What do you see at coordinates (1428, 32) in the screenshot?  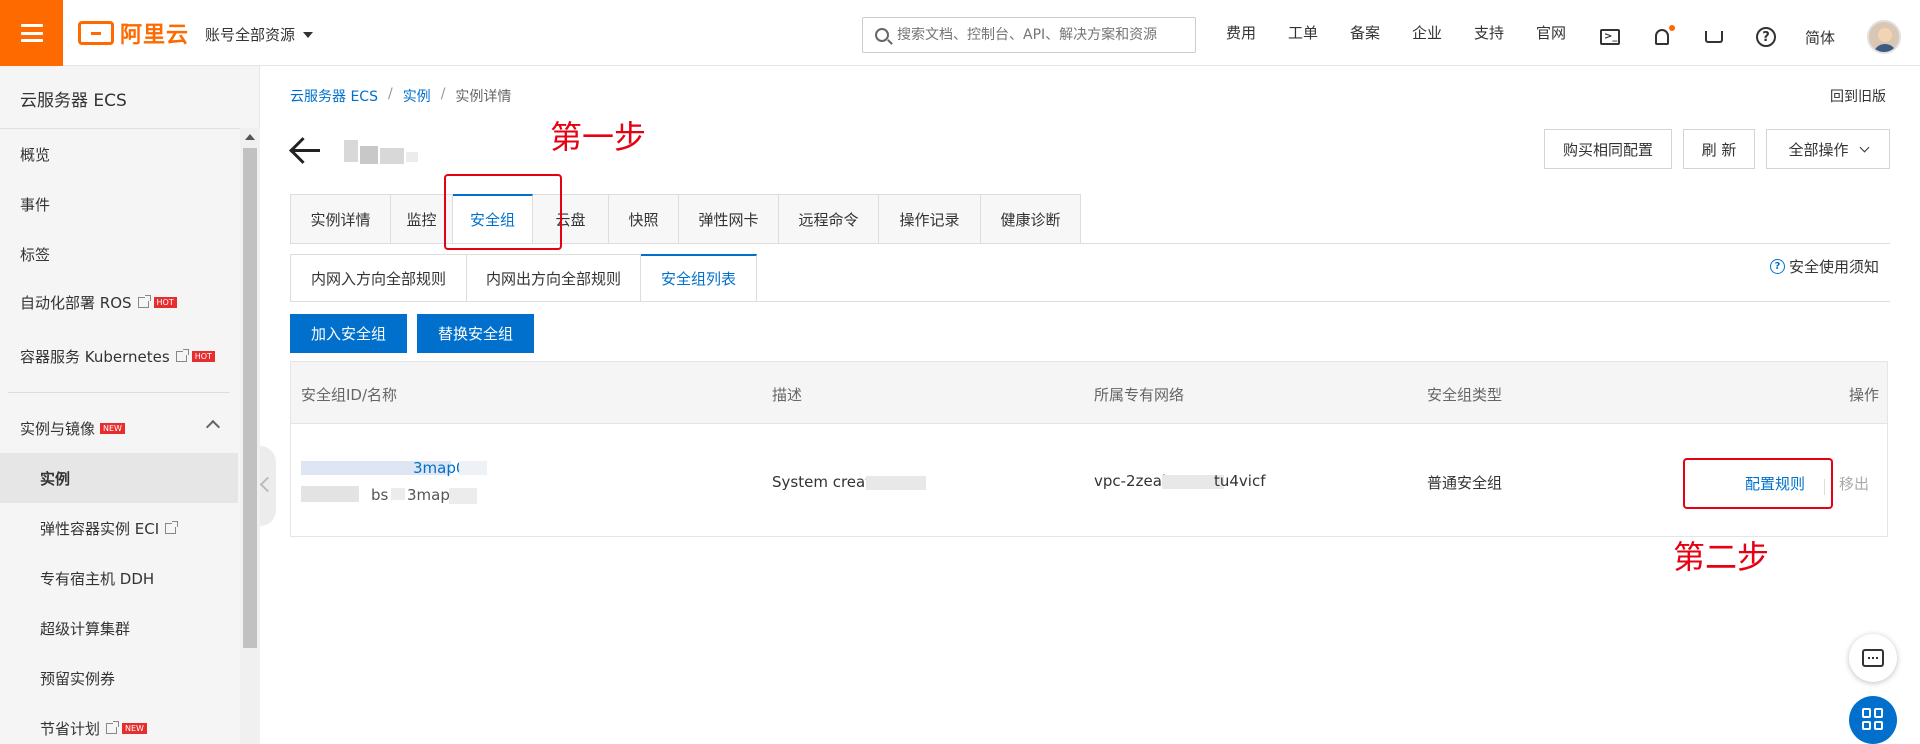 I see `nav-enterprise: 企业` at bounding box center [1428, 32].